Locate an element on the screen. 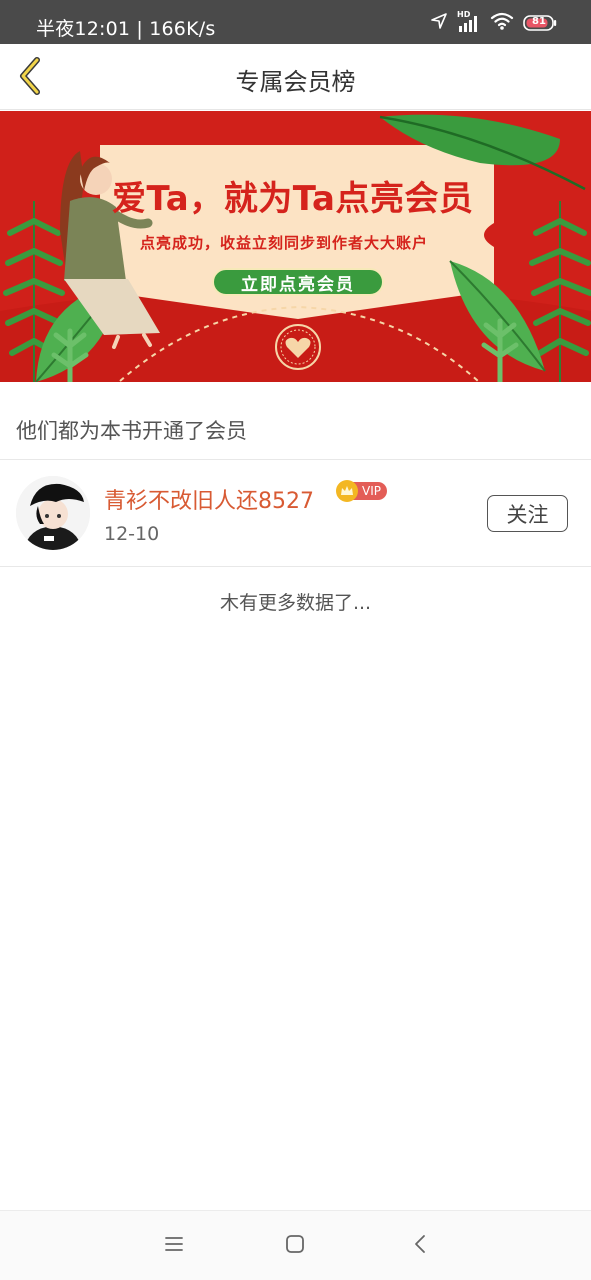 This screenshot has width=591, height=1280. light-up-membership-button: 立即点亮会员 is located at coordinates (298, 282).